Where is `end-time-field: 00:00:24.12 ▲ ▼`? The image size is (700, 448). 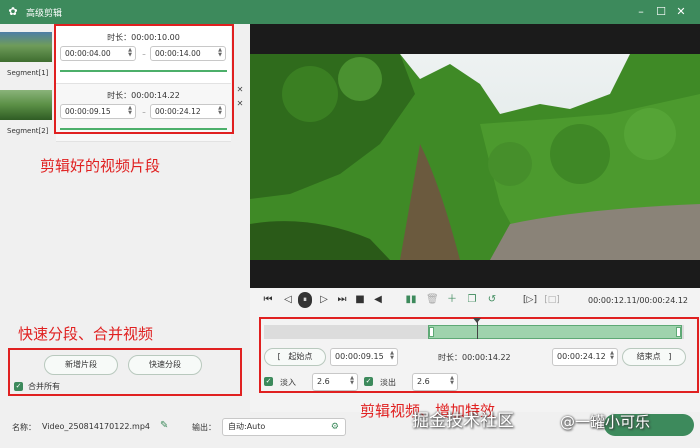 end-time-field: 00:00:24.12 ▲ ▼ is located at coordinates (585, 357).